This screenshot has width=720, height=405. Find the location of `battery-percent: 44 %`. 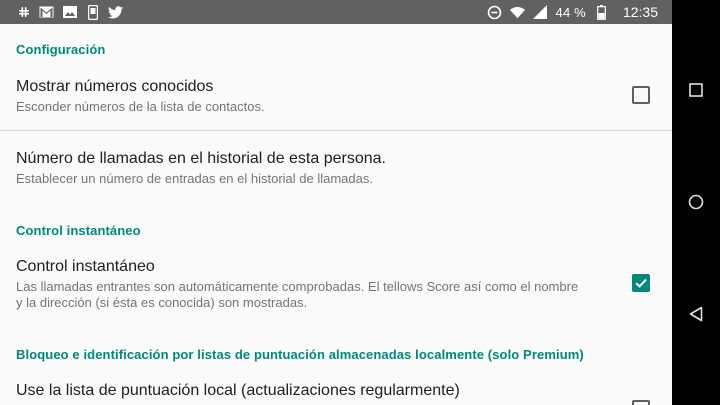

battery-percent: 44 % is located at coordinates (570, 12).